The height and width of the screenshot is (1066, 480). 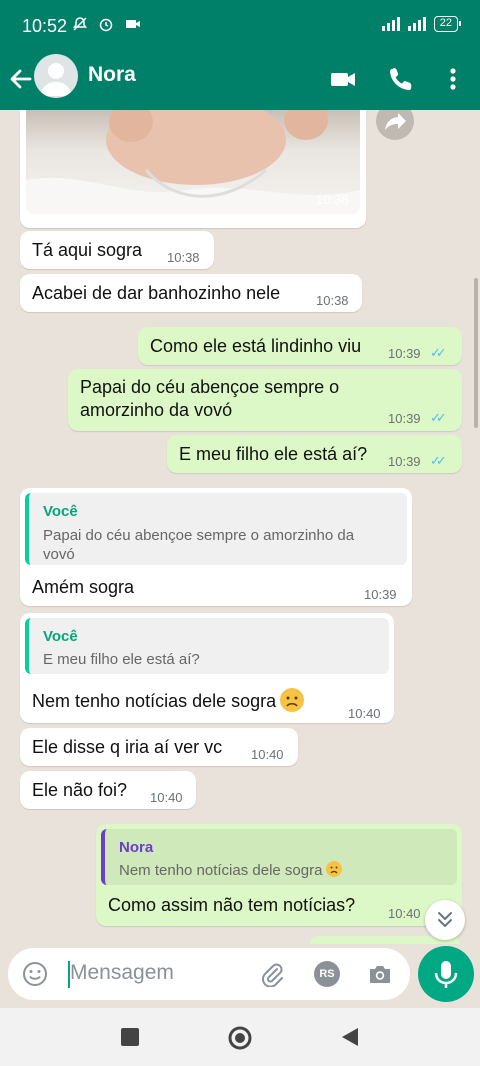 I want to click on message-text: Amém sogra, so click(x=83, y=587).